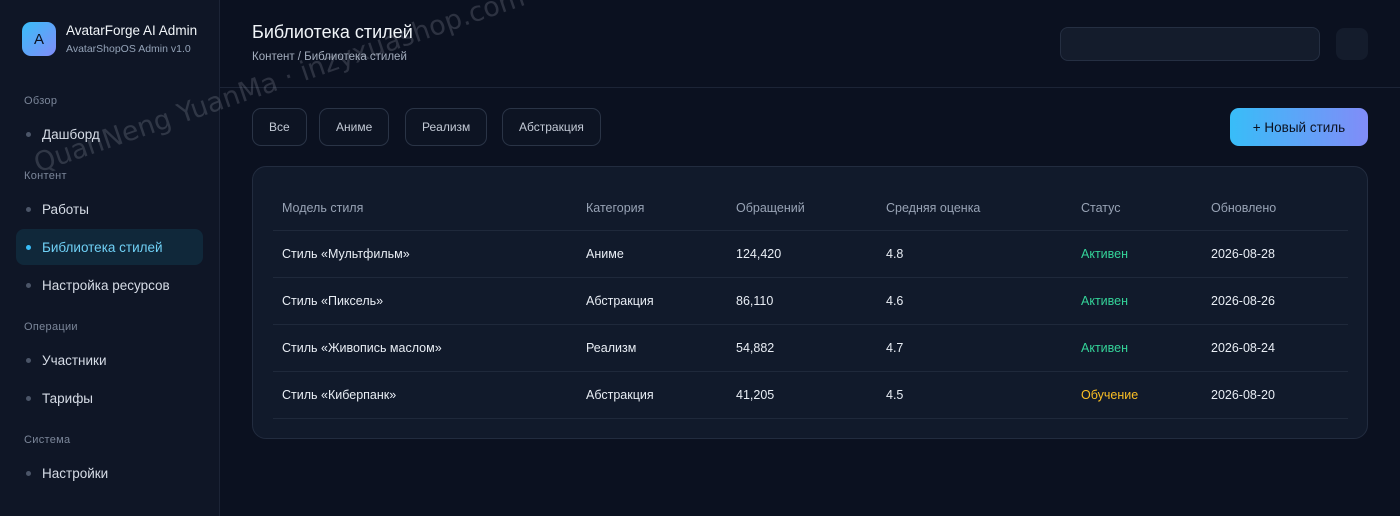 The height and width of the screenshot is (516, 1400). What do you see at coordinates (346, 254) in the screenshot?
I see `cell-style-name: Стиль «Мультфильм»` at bounding box center [346, 254].